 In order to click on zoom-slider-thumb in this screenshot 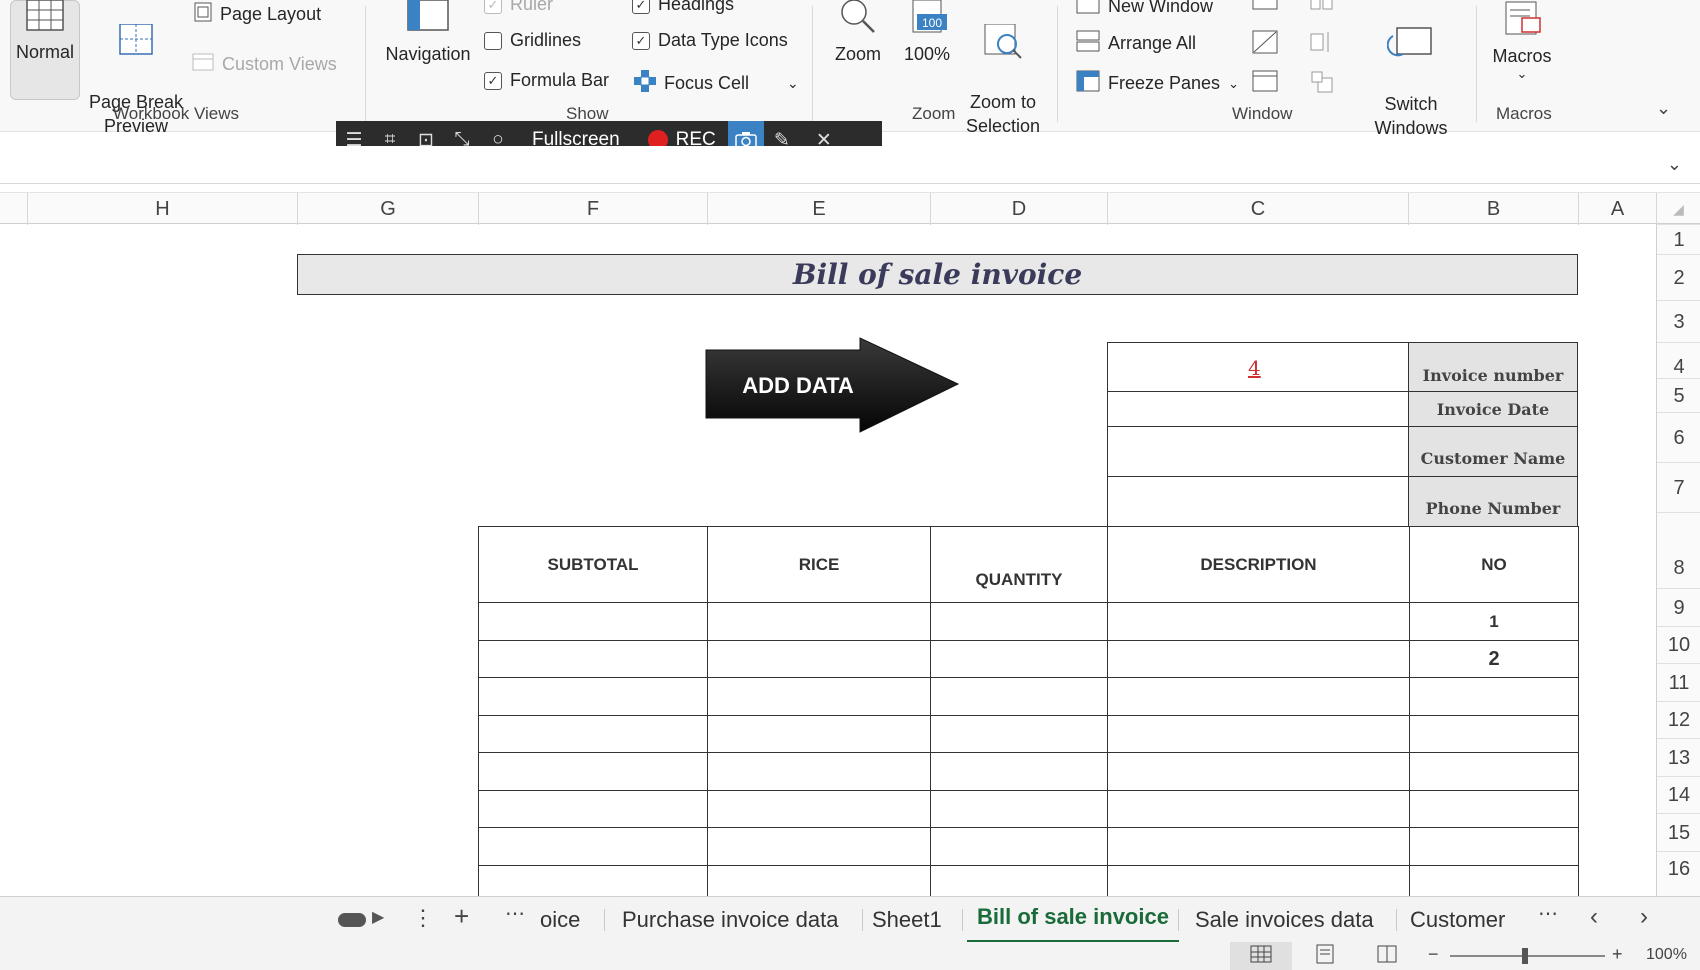, I will do `click(1525, 956)`.